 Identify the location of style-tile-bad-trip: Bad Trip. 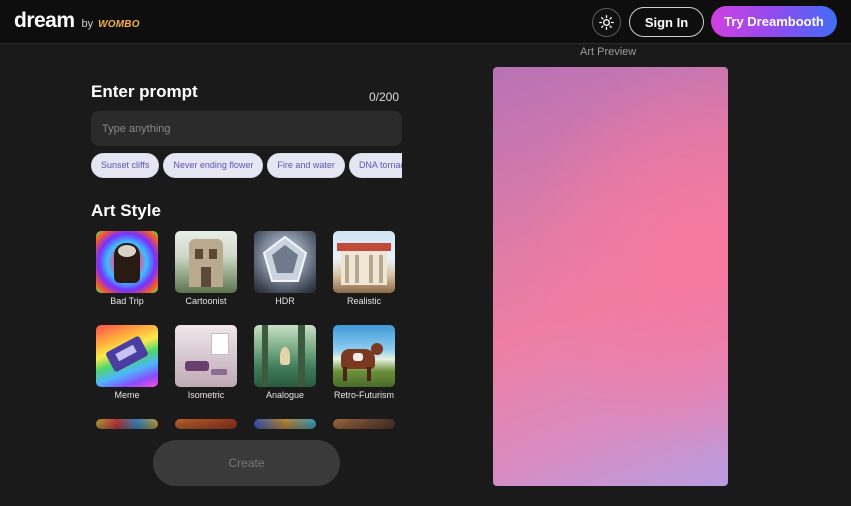
(127, 268).